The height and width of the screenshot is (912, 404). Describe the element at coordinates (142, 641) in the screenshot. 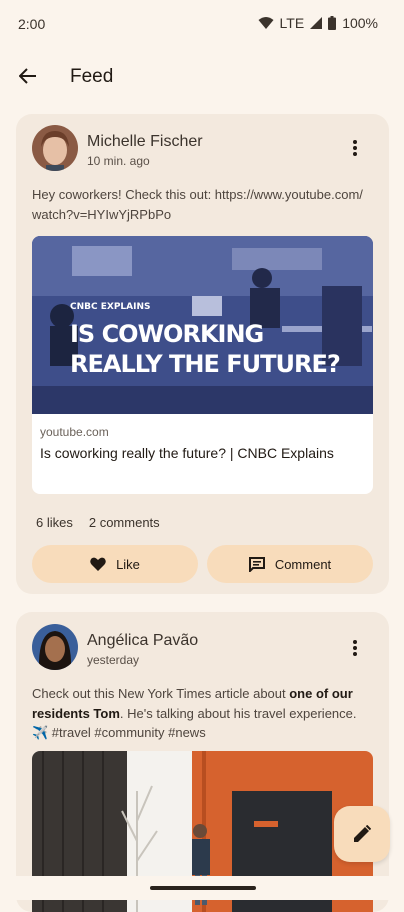

I see `post-author: Angélica Pavão` at that location.